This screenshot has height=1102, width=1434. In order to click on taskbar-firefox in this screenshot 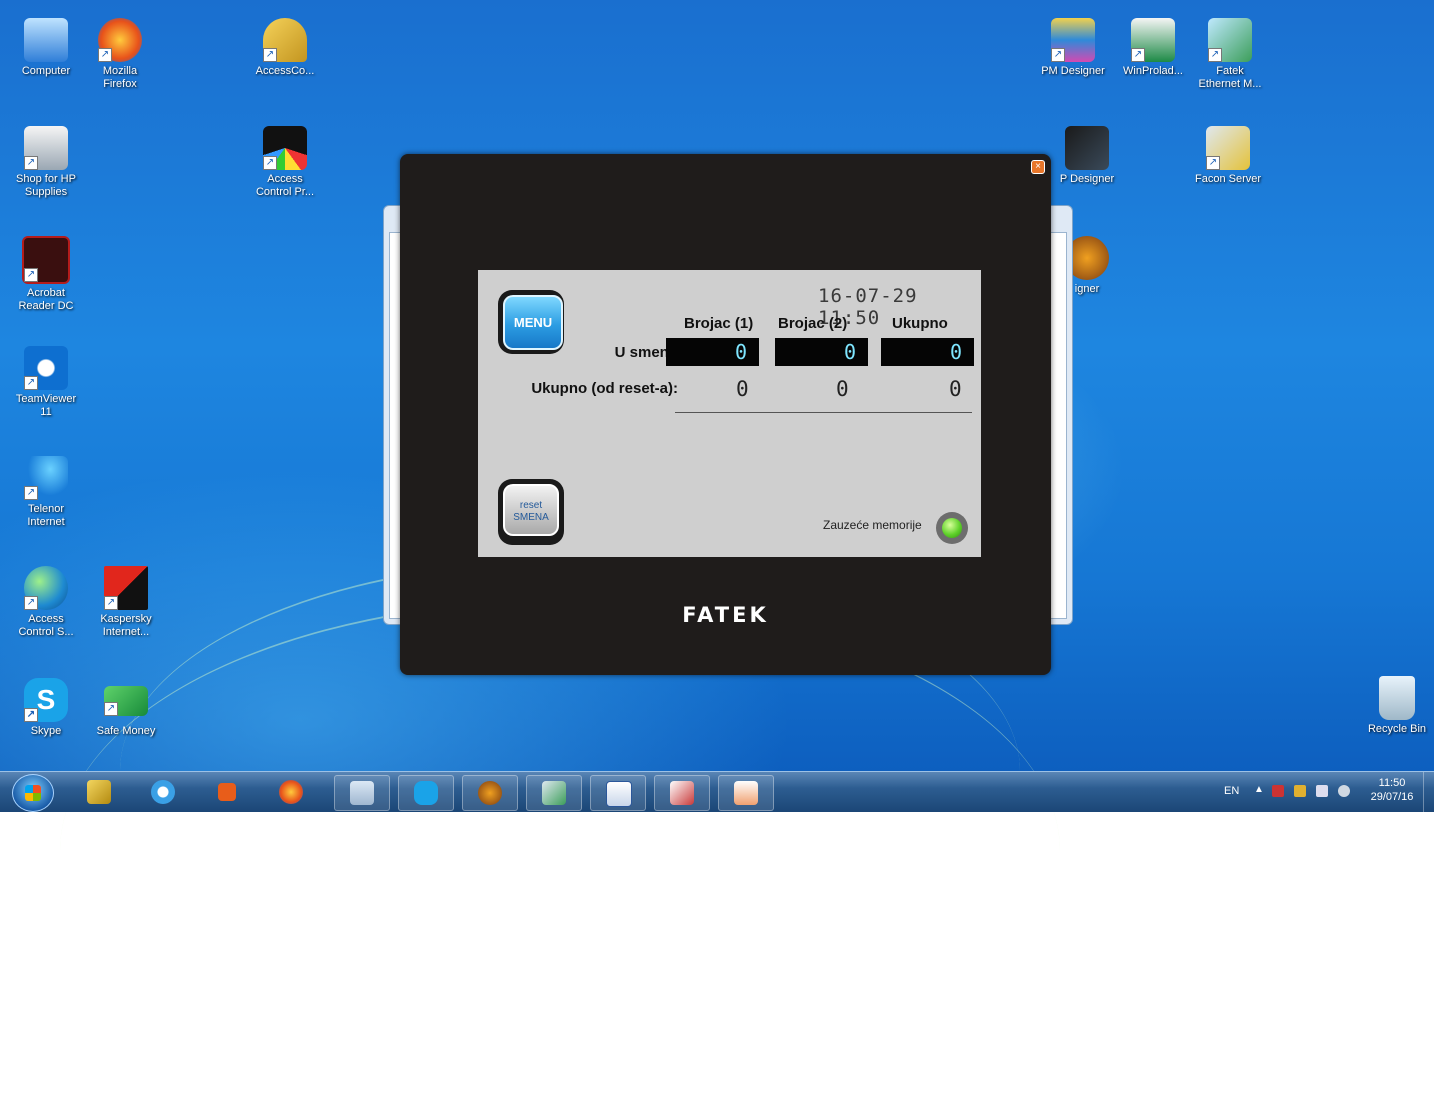, I will do `click(291, 792)`.